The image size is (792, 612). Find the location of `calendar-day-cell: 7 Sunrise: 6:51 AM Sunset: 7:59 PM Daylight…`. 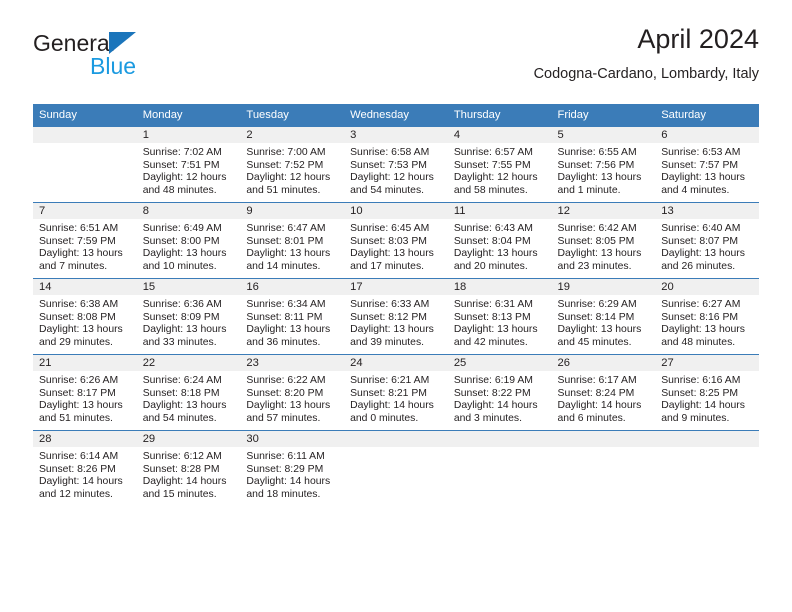

calendar-day-cell: 7 Sunrise: 6:51 AM Sunset: 7:59 PM Daylight… is located at coordinates (85, 240).